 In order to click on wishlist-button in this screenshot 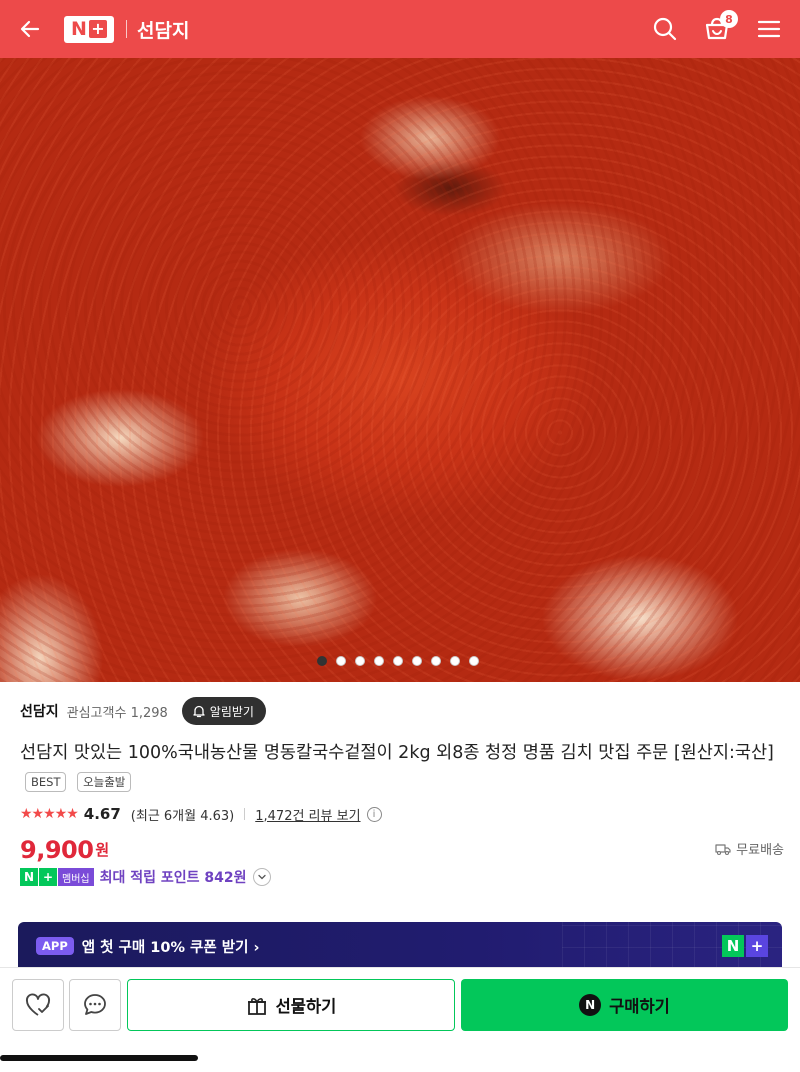, I will do `click(38, 1005)`.